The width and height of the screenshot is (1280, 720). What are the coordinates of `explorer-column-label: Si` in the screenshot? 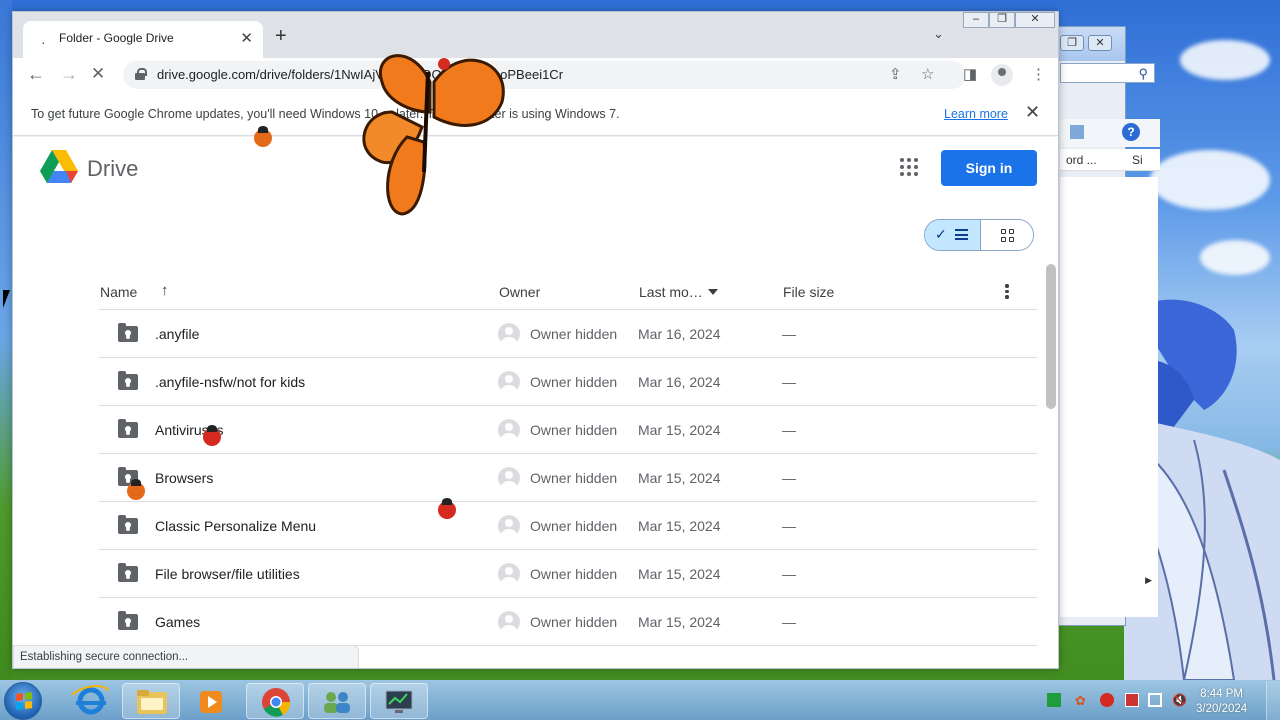 It's located at (1137, 160).